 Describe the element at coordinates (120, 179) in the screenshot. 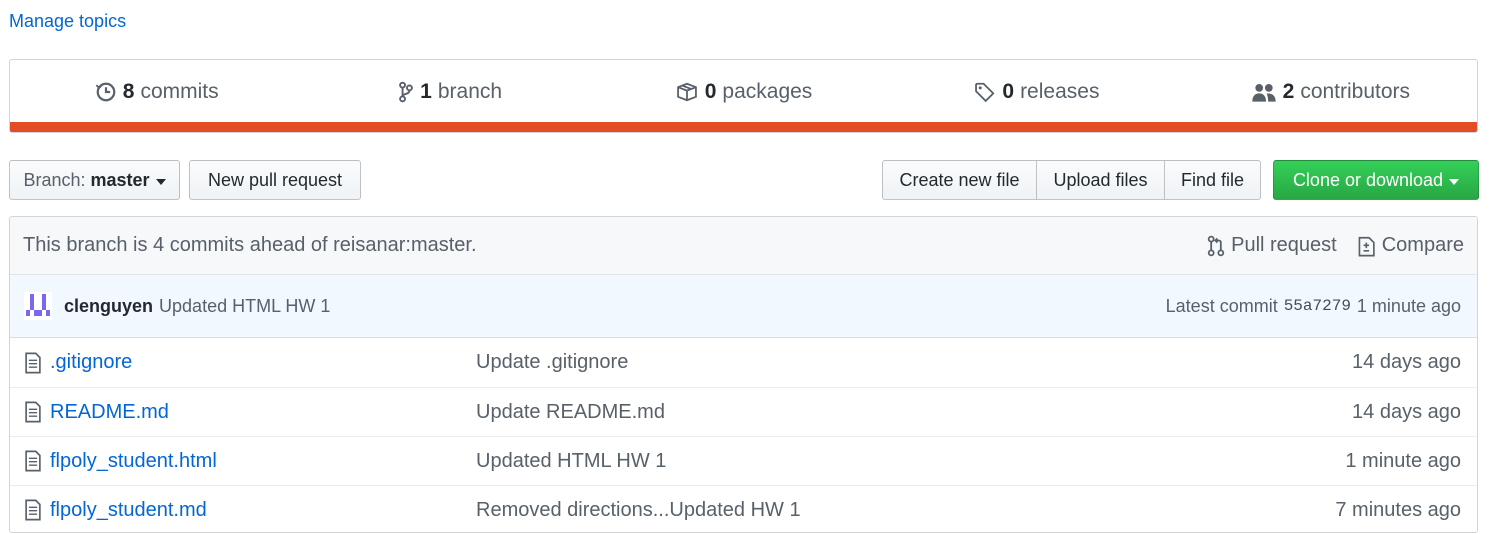

I see `branch-name: master` at that location.